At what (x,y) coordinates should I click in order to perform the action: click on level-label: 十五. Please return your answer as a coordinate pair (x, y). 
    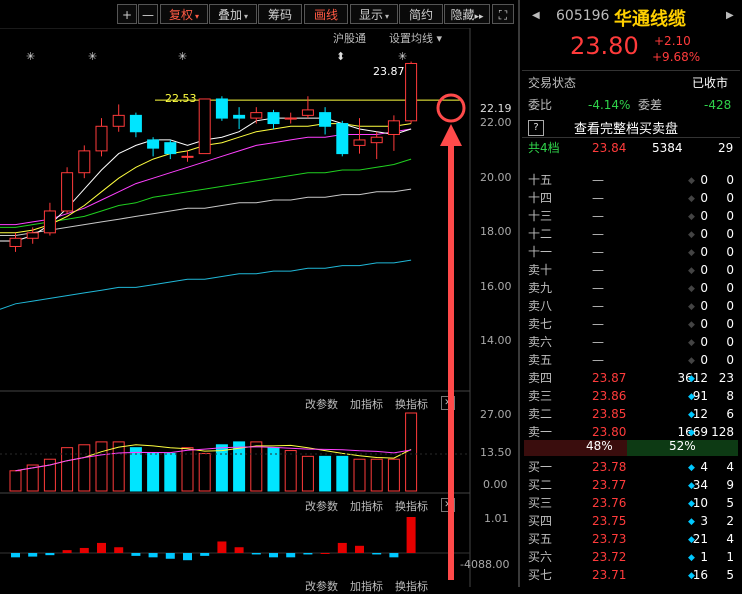
    Looking at the image, I should click on (540, 180).